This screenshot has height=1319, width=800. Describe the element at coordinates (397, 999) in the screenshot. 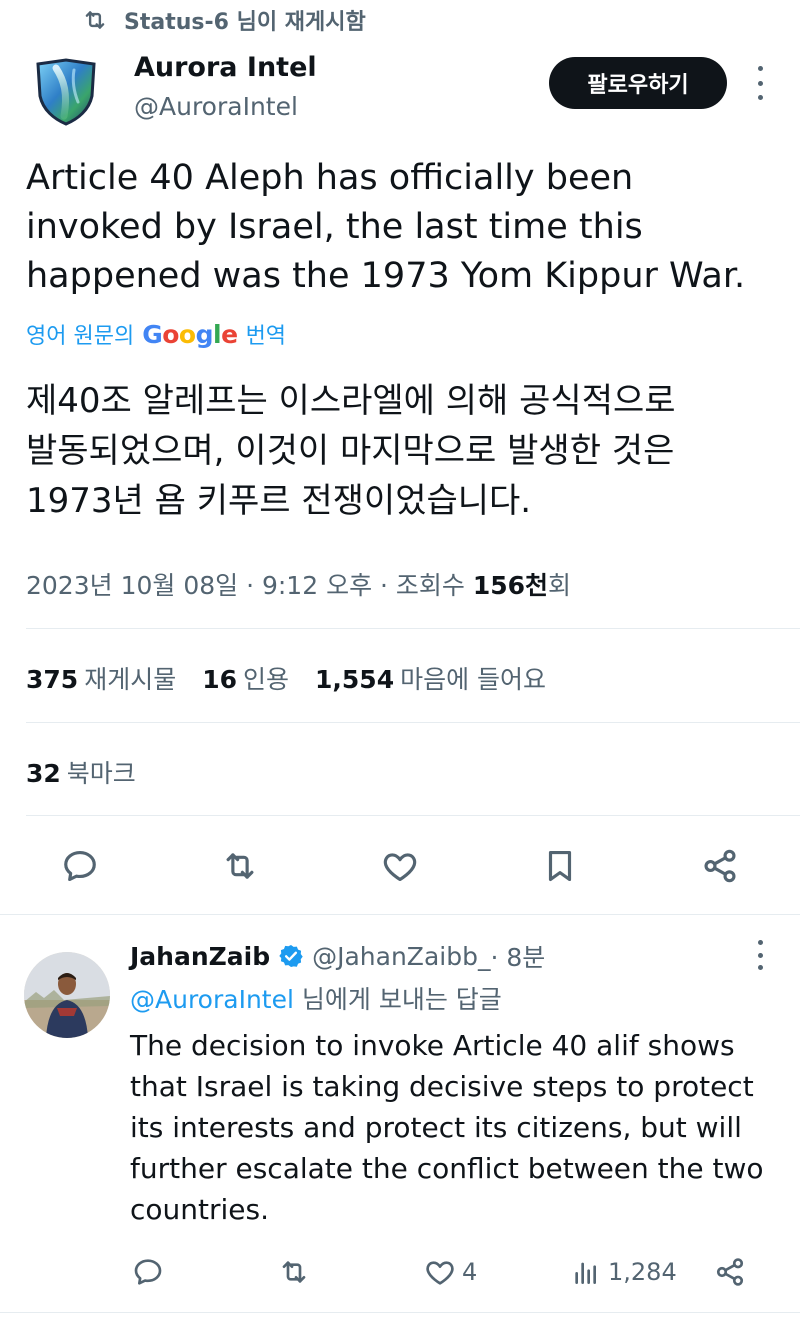

I see `reply-to-suffix: 님에게 보내는 답글` at that location.